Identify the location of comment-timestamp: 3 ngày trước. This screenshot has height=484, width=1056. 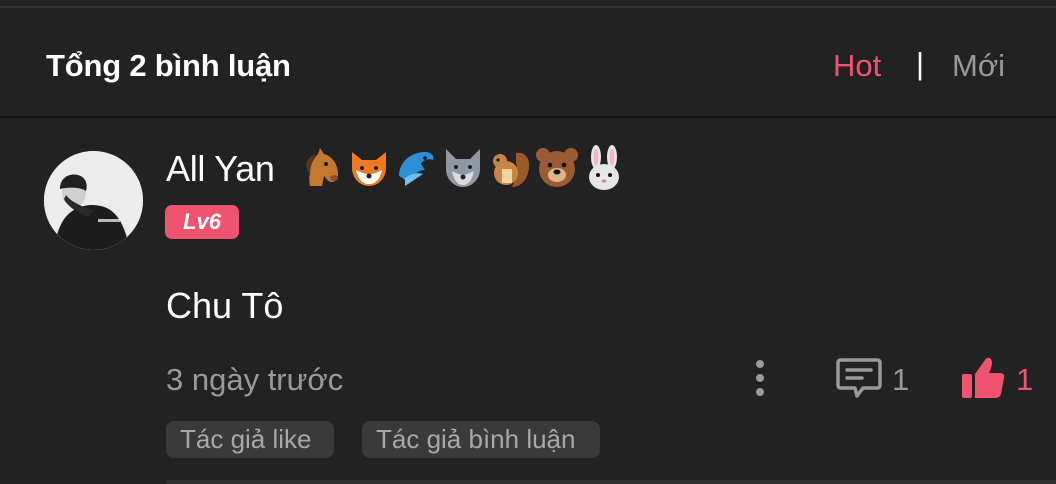
(255, 379).